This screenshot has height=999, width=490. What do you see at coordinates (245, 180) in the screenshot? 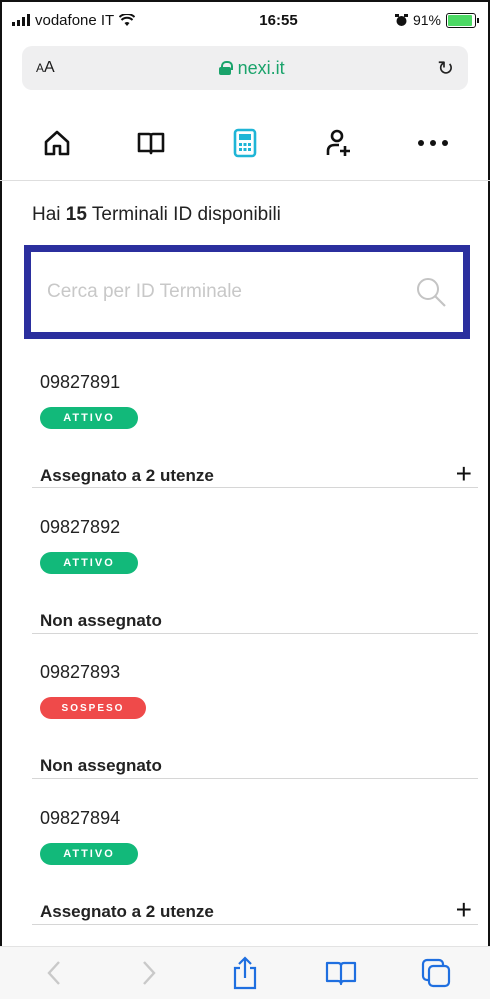
I see `nav-divider` at bounding box center [245, 180].